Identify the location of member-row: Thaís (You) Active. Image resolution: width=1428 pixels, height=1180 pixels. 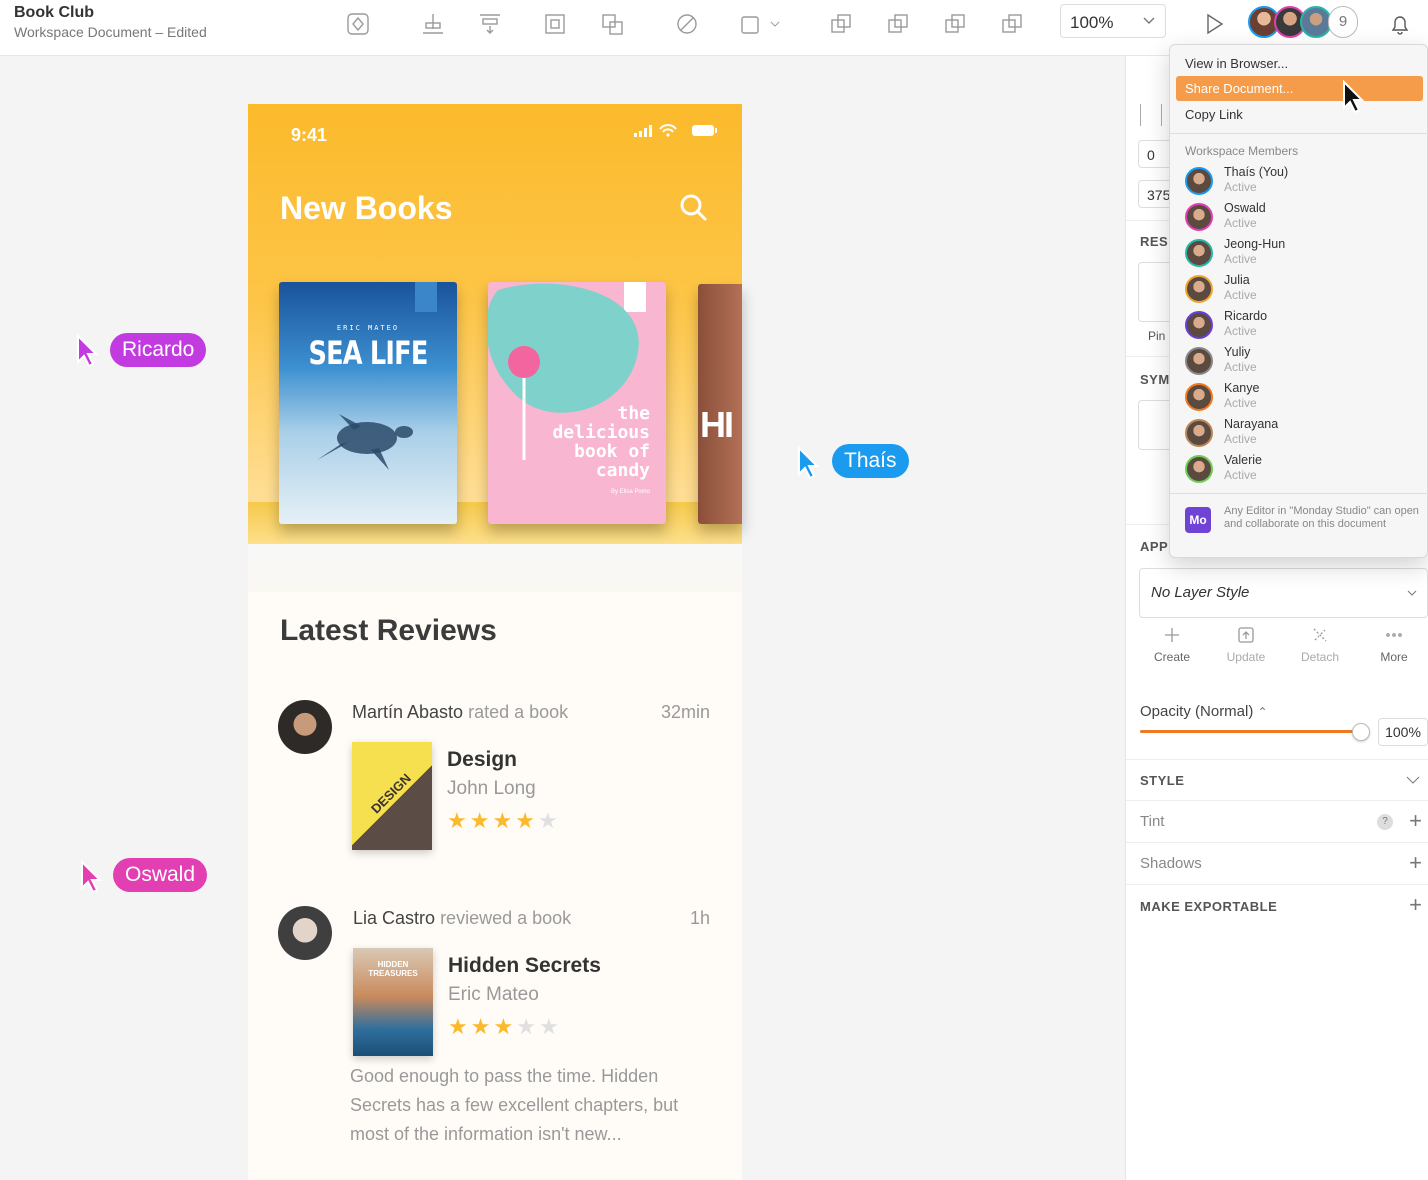
(1305, 183).